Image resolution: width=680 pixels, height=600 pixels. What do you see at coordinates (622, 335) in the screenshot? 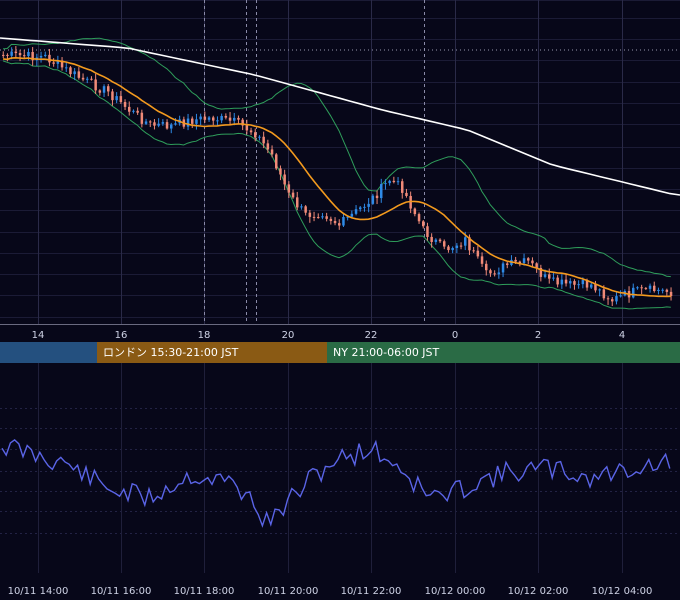
I see `price-x-tick-label: 4` at bounding box center [622, 335].